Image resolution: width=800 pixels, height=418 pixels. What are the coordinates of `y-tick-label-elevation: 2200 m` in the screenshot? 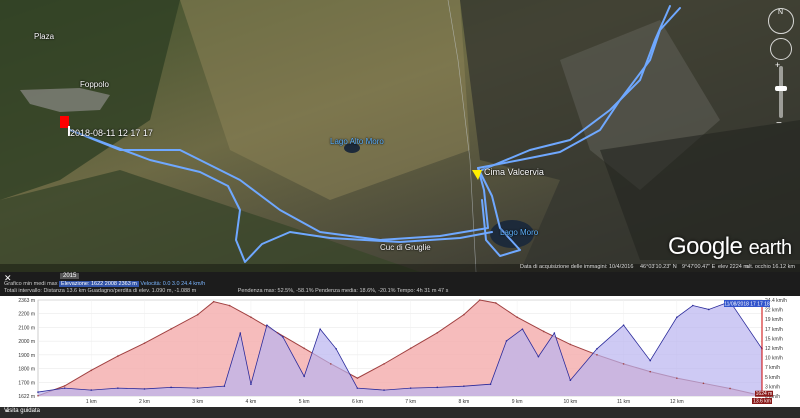 It's located at (26, 315).